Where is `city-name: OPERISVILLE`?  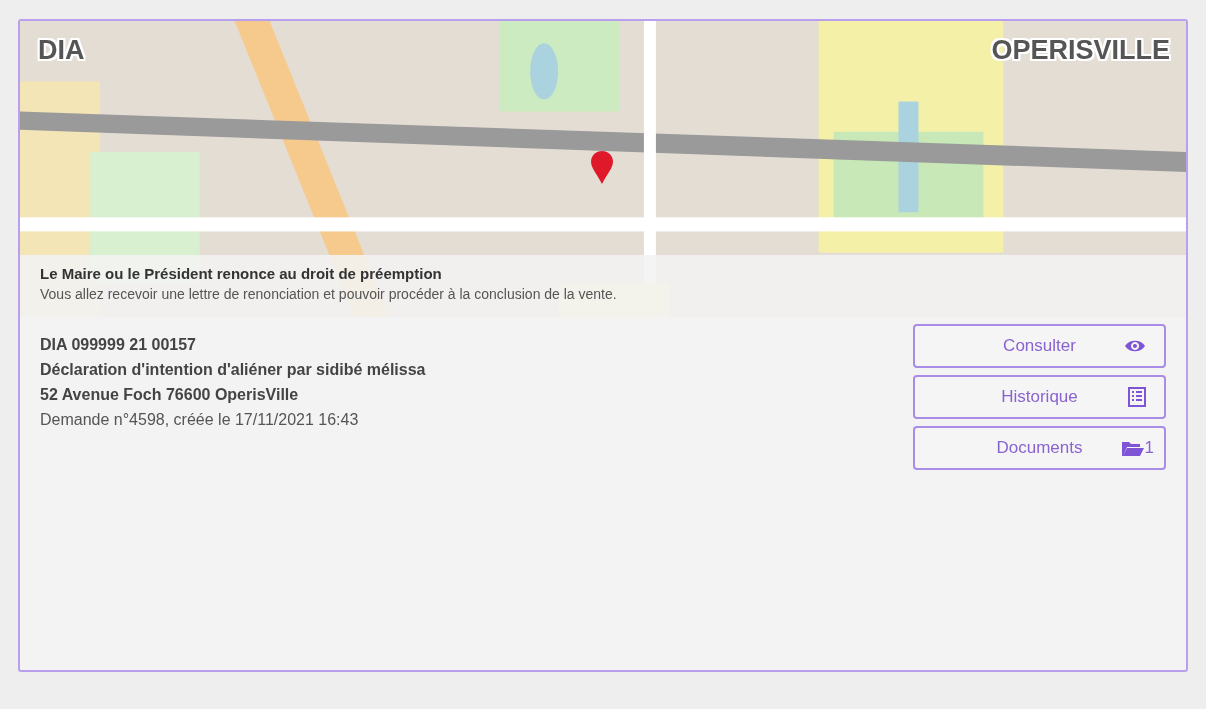
city-name: OPERISVILLE is located at coordinates (1080, 50).